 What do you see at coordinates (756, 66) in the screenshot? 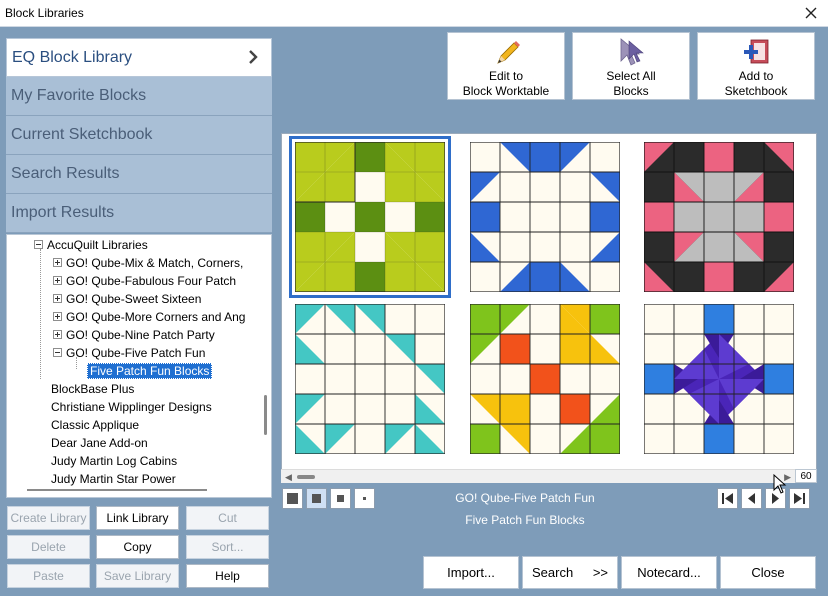
I see `add-to-sketchbook-button: Add to Sketchbook` at bounding box center [756, 66].